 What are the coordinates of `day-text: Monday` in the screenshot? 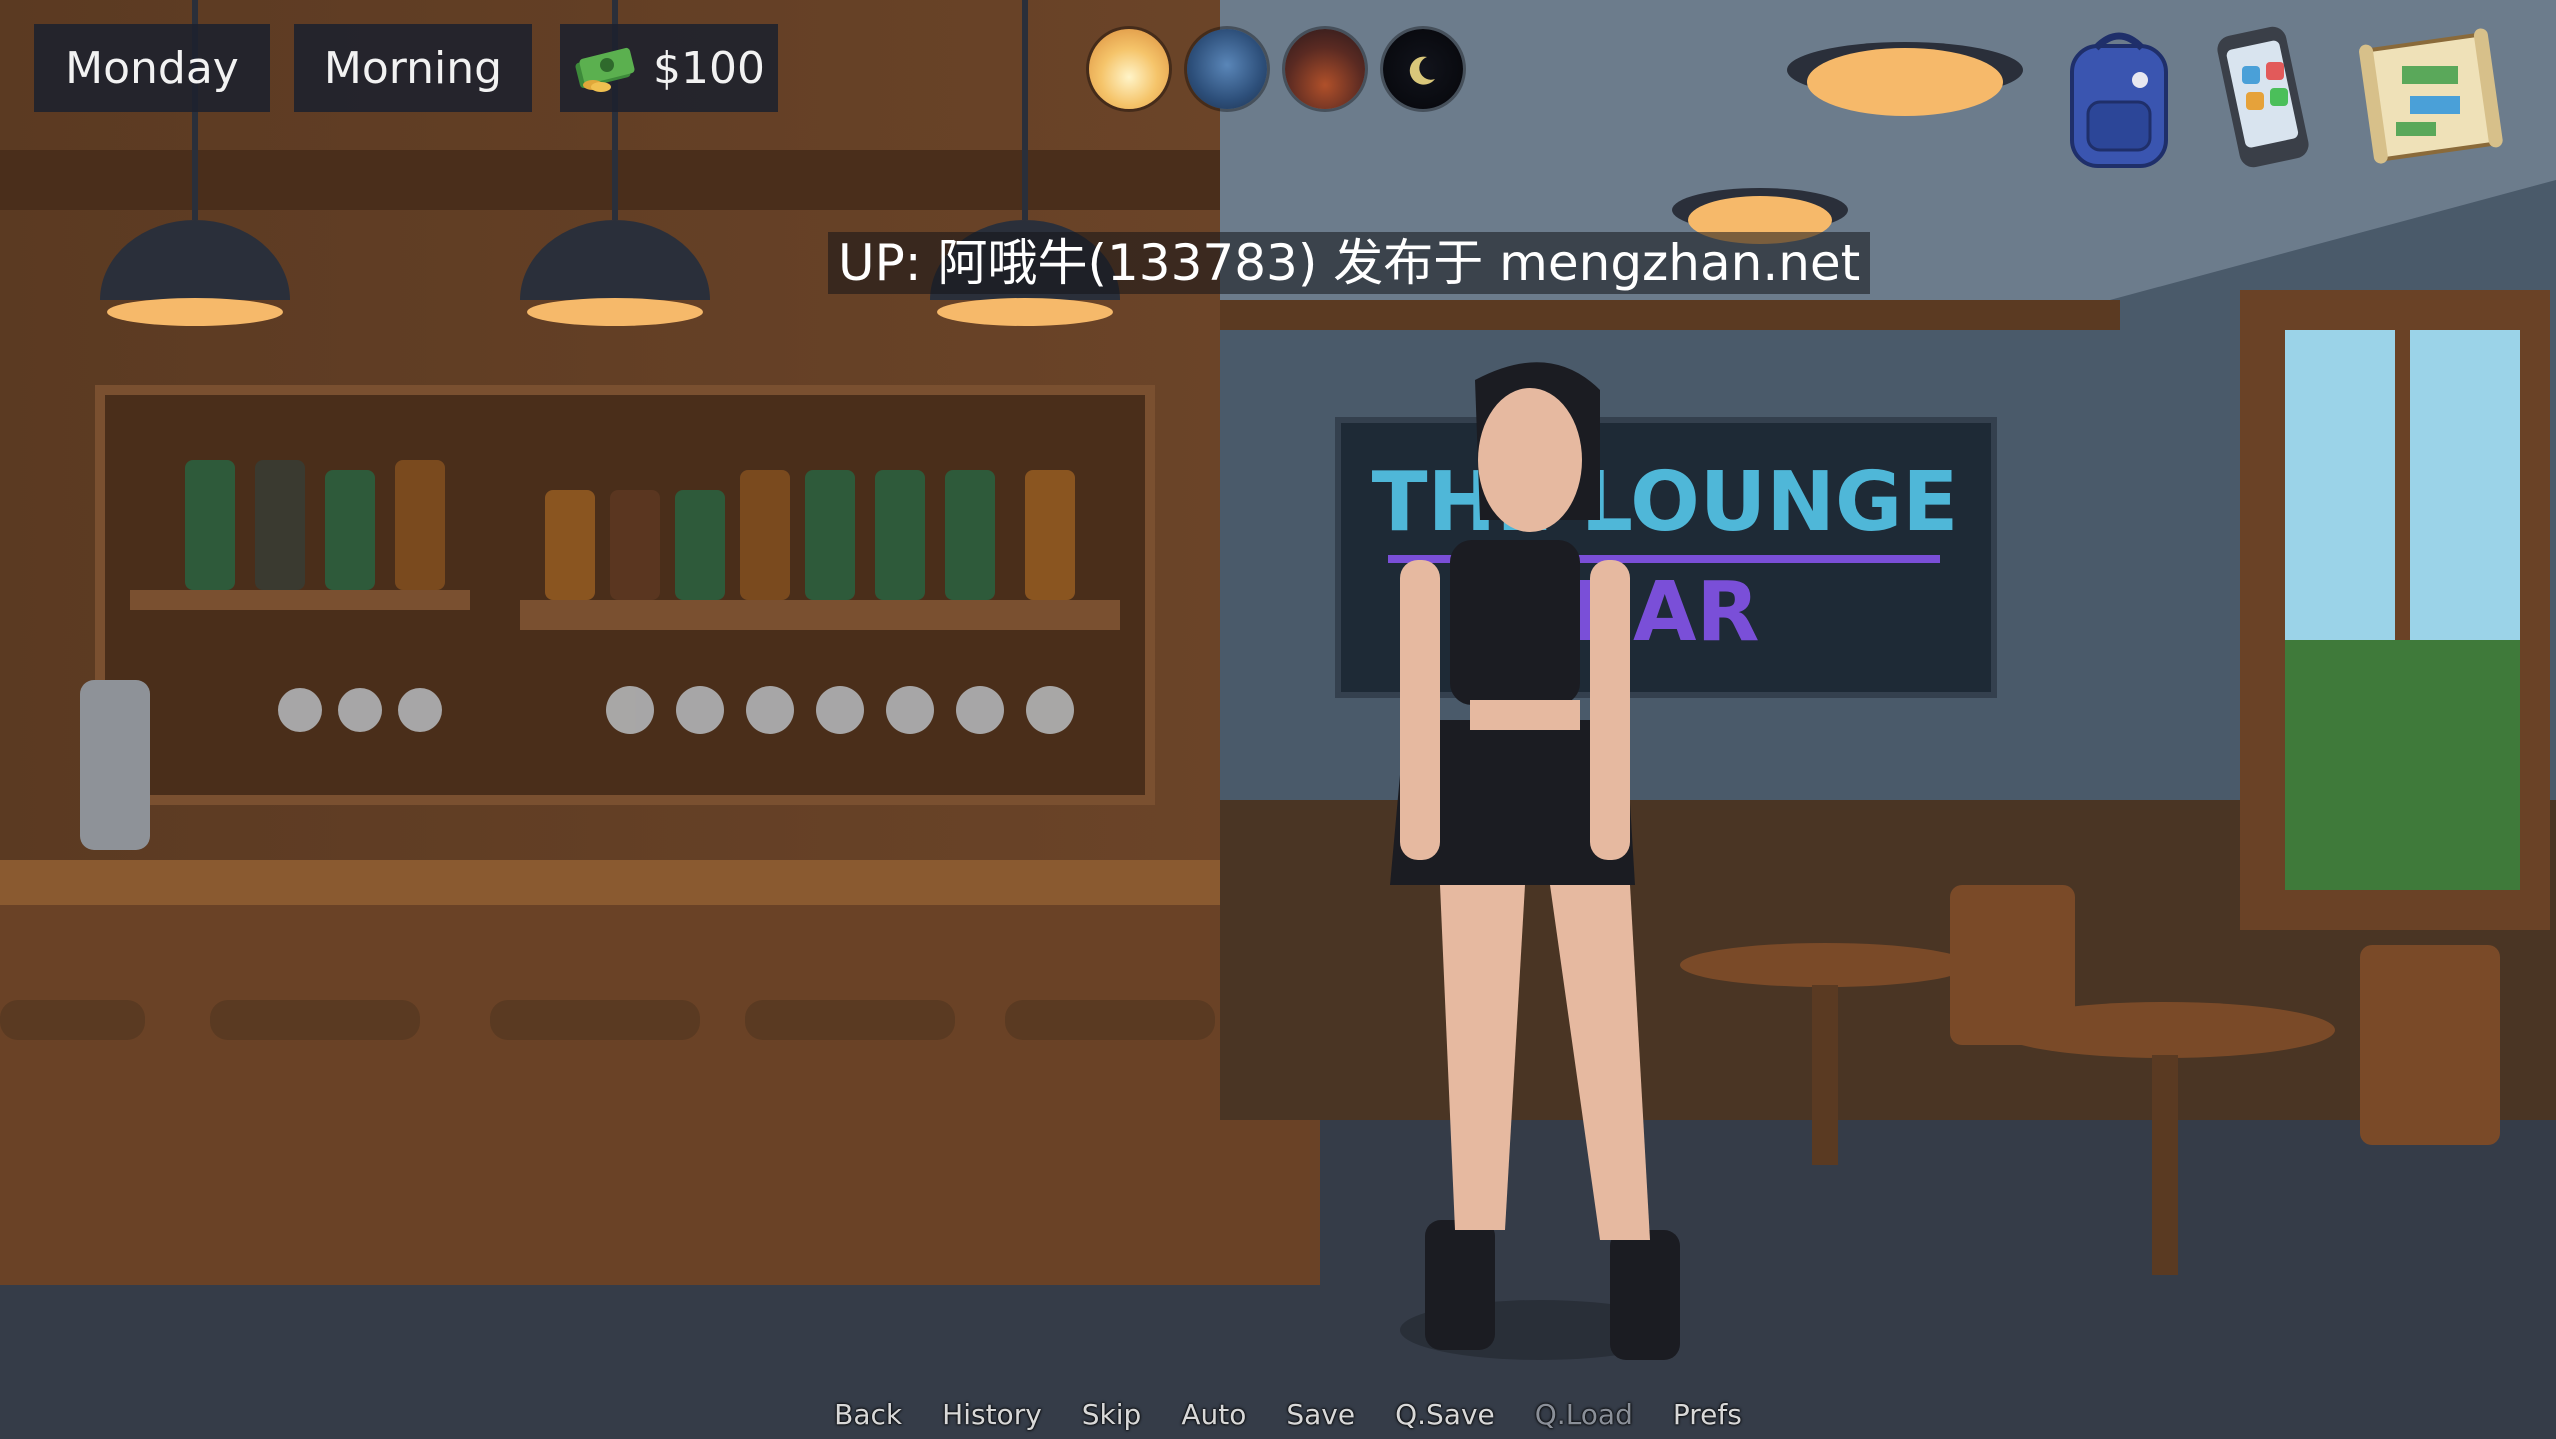 It's located at (152, 68).